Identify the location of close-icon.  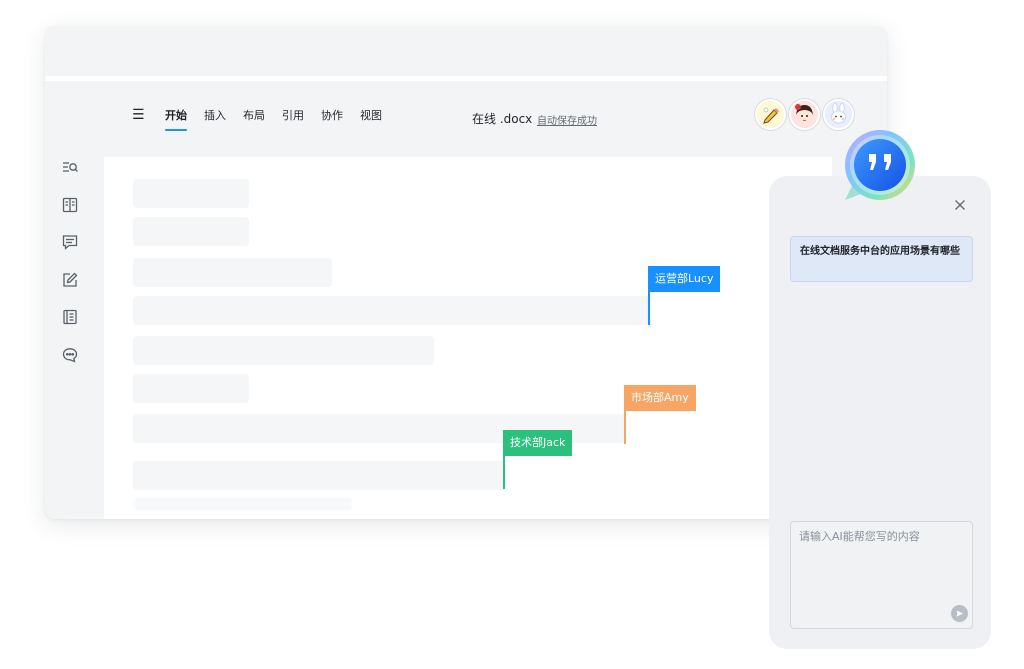
(960, 205).